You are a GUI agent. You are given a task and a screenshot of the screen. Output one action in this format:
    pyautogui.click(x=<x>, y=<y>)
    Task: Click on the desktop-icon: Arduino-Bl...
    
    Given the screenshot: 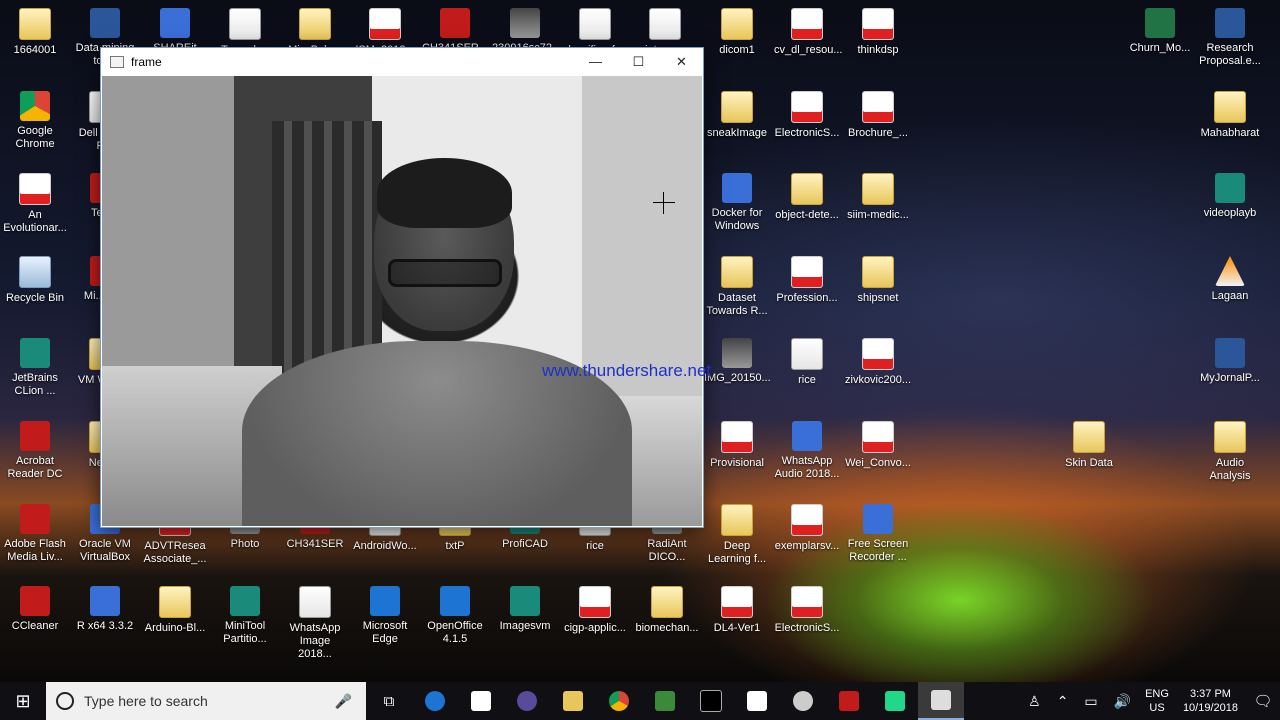 What is the action you would take?
    pyautogui.click(x=175, y=607)
    